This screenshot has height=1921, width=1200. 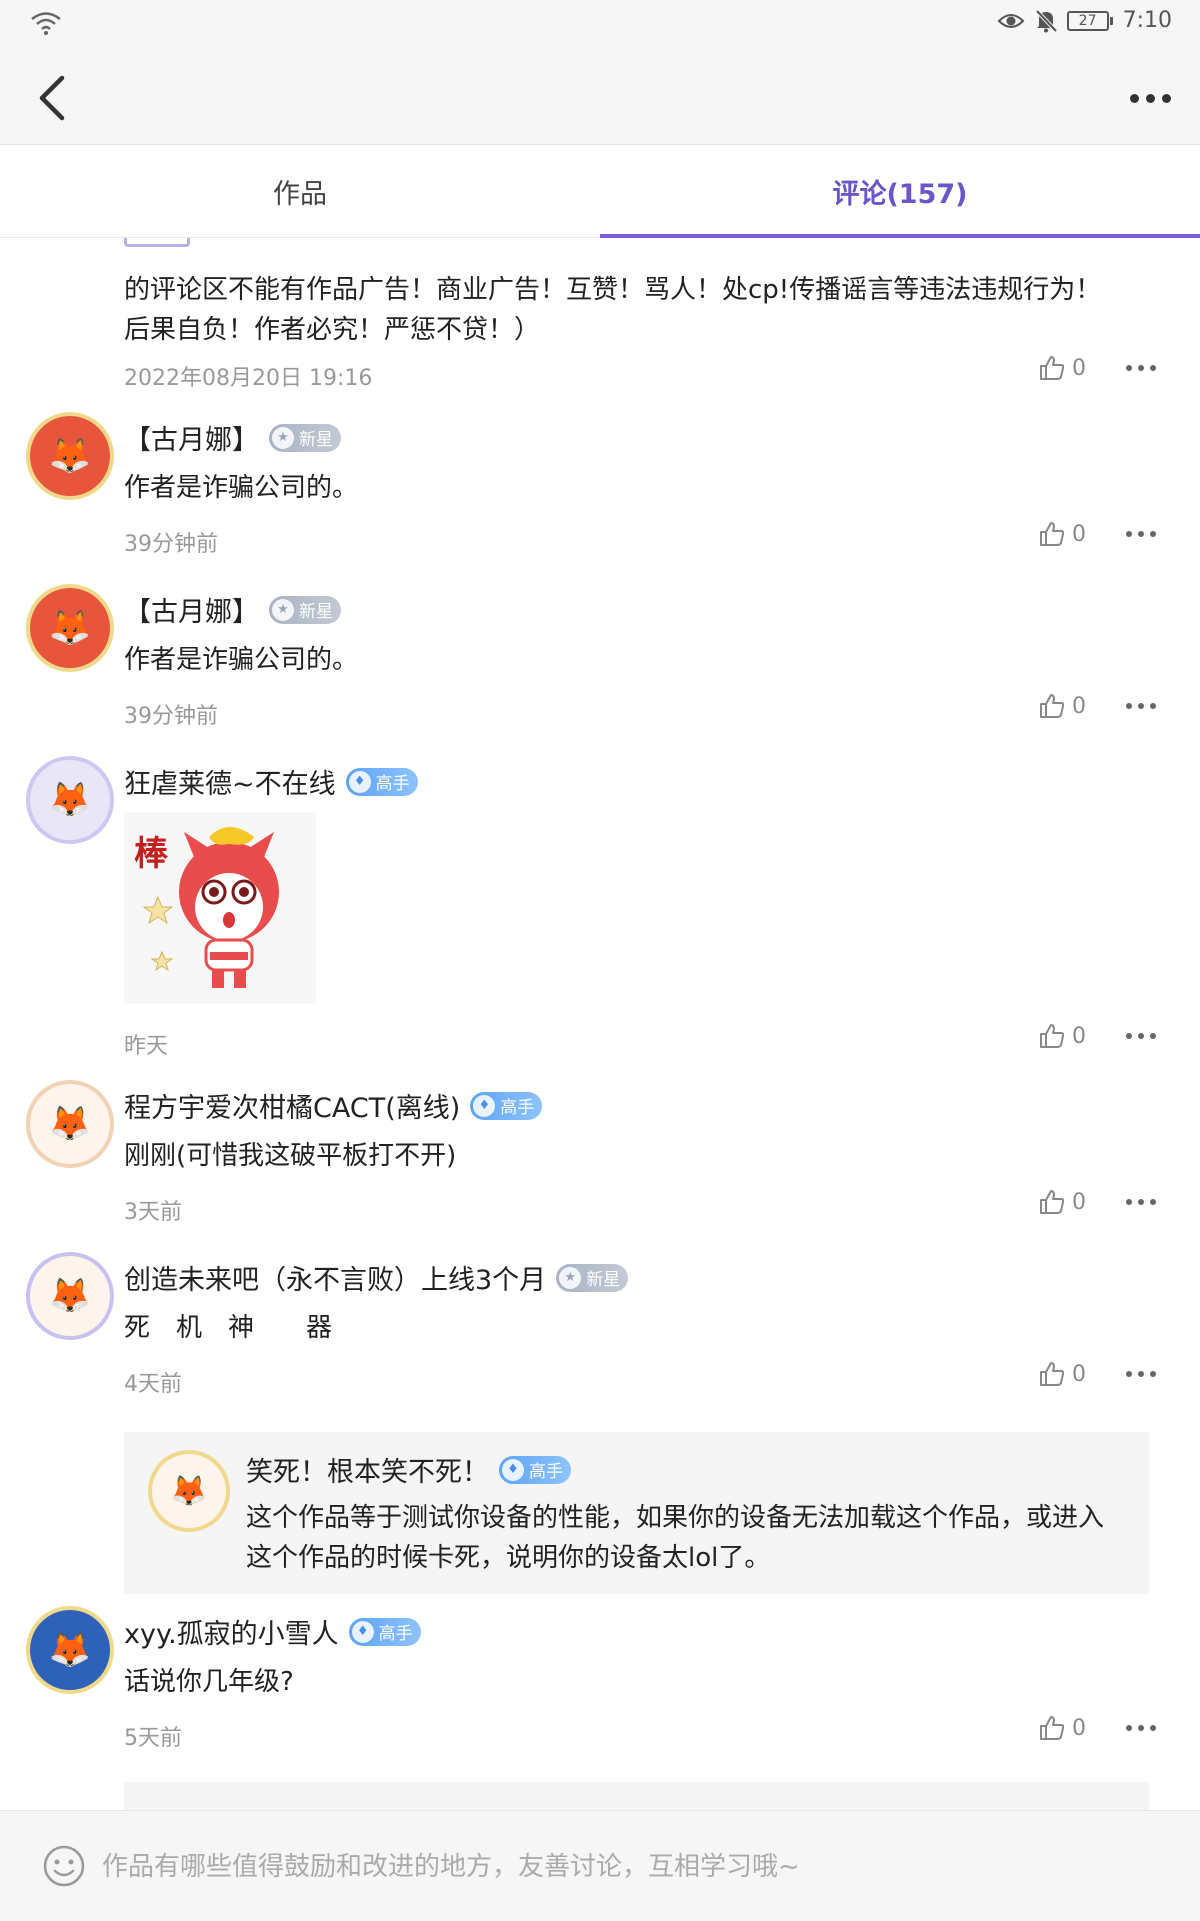 I want to click on username: 狂虐莱德~不在线, so click(x=230, y=781).